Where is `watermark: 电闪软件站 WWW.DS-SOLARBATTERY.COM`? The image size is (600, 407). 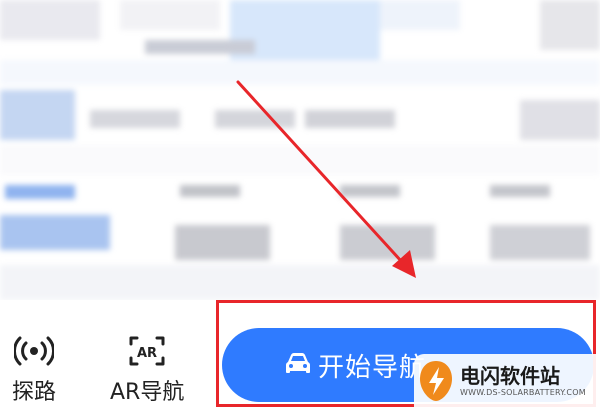 watermark: 电闪软件站 WWW.DS-SOLARBATTERY.COM is located at coordinates (507, 380).